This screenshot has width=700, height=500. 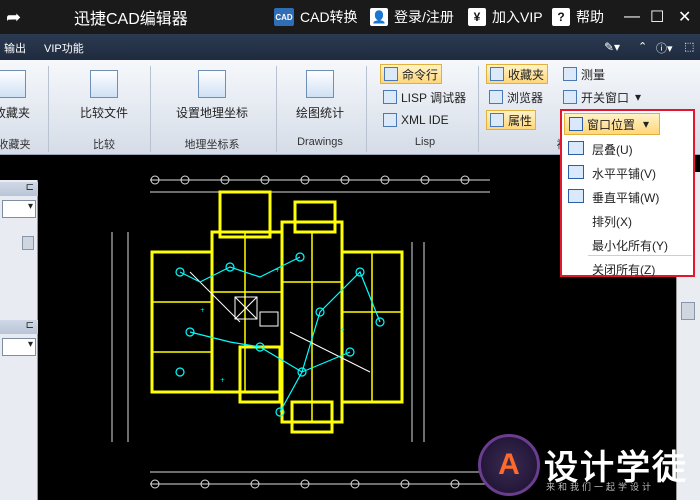 What do you see at coordinates (630, 245) in the screenshot?
I see `menu-item-minimize-all: 最小化所有(Y)` at bounding box center [630, 245].